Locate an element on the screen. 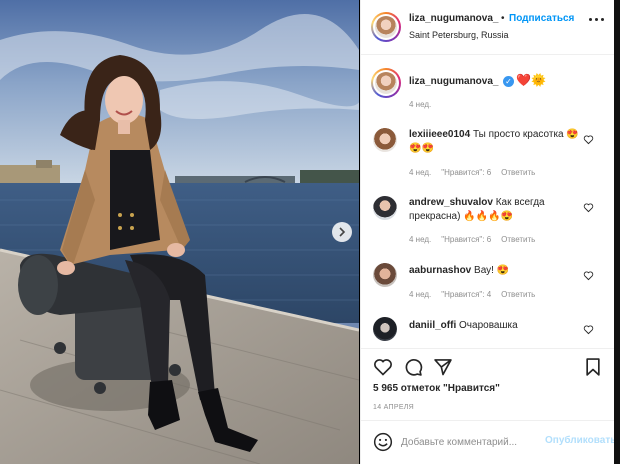 This screenshot has width=620, height=464. comment-username: lexiiieee0104 is located at coordinates (439, 134).